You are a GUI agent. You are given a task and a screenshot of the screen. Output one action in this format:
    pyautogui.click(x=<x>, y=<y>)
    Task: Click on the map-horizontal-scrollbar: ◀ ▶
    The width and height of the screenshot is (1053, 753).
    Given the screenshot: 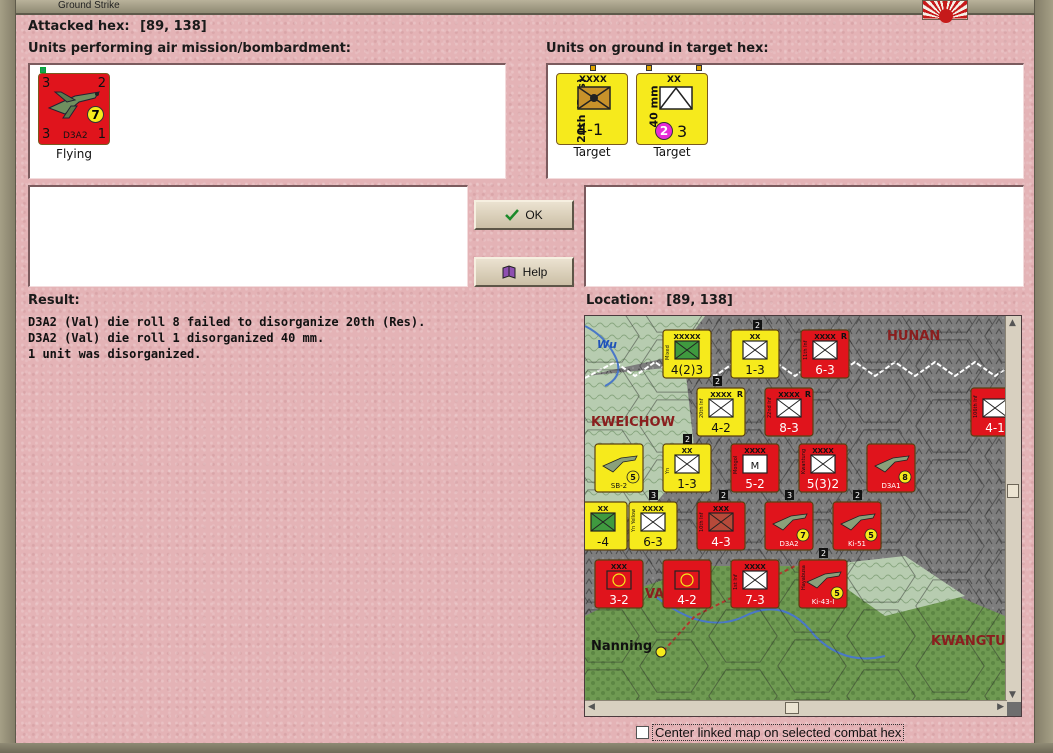 What is the action you would take?
    pyautogui.click(x=796, y=708)
    